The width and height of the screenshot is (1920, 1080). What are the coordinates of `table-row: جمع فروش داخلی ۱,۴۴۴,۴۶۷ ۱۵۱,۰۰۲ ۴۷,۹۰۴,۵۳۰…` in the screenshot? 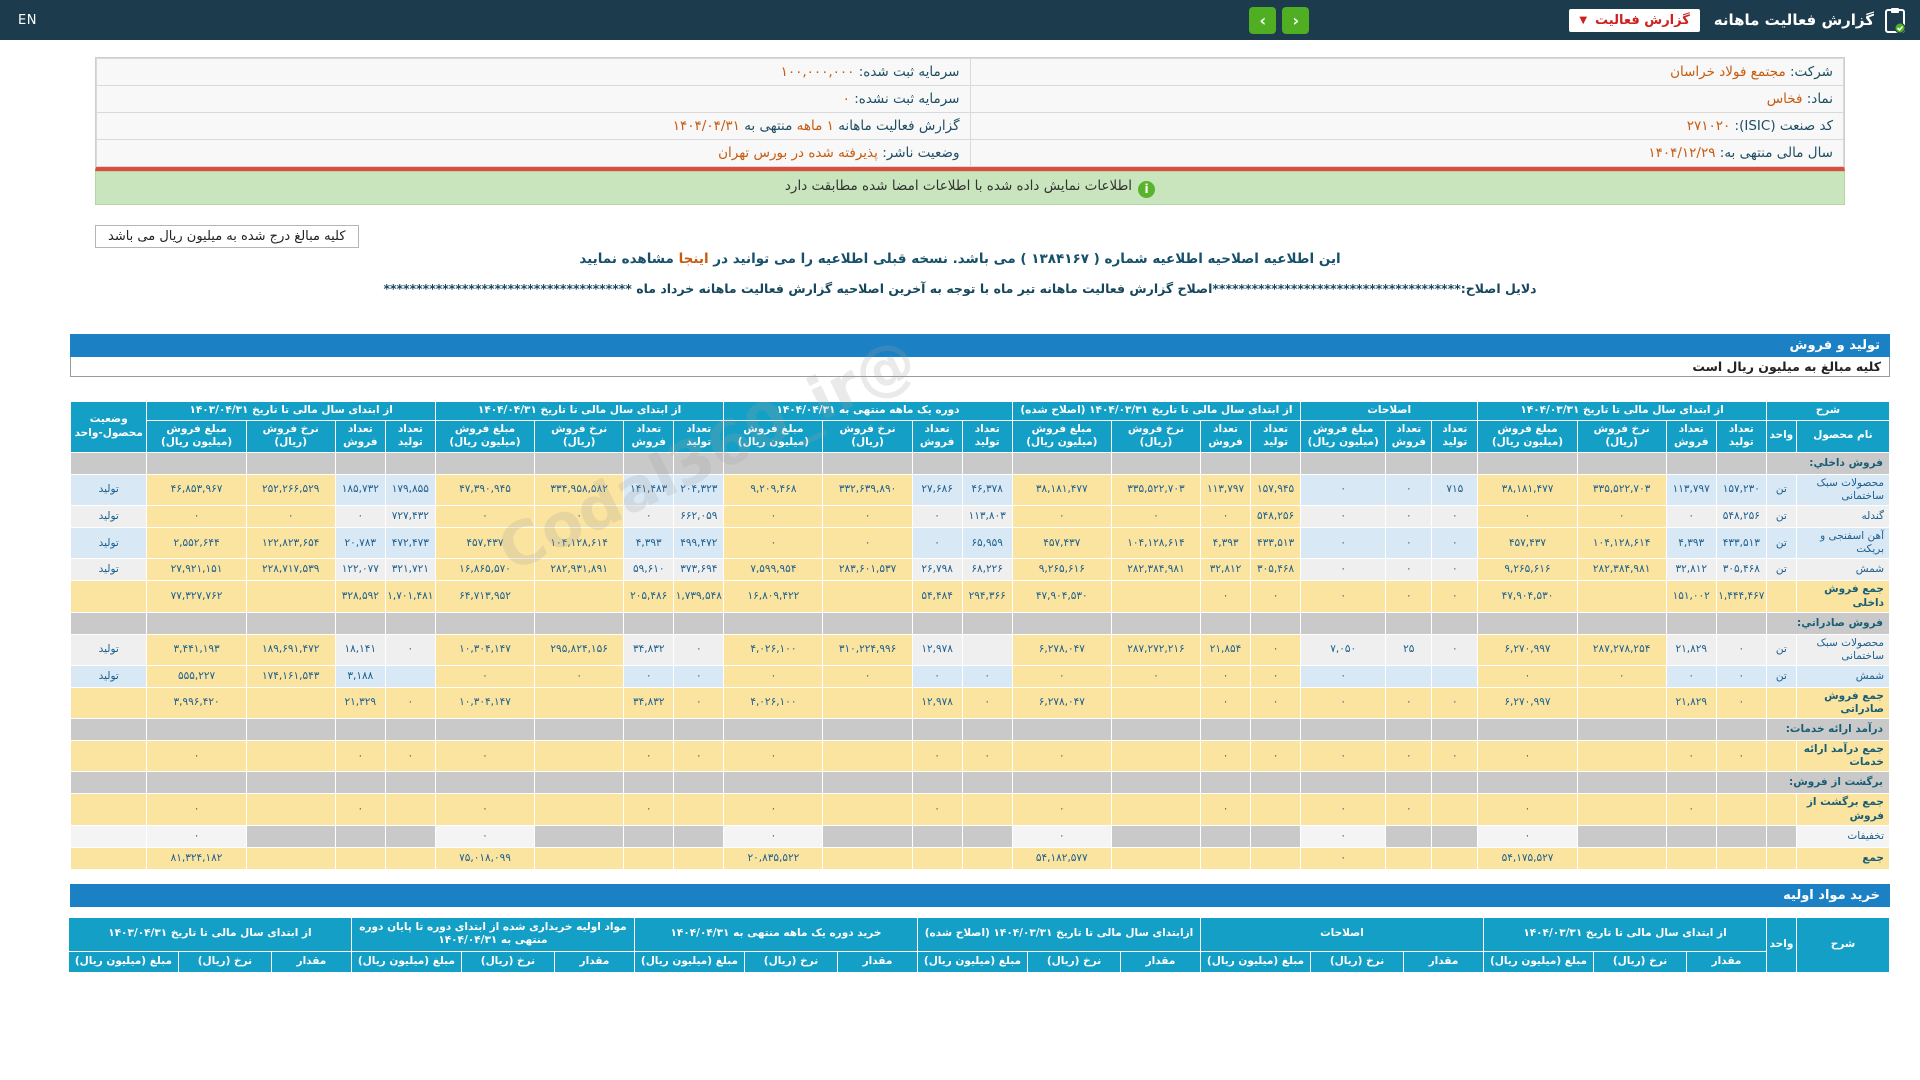 It's located at (980, 596).